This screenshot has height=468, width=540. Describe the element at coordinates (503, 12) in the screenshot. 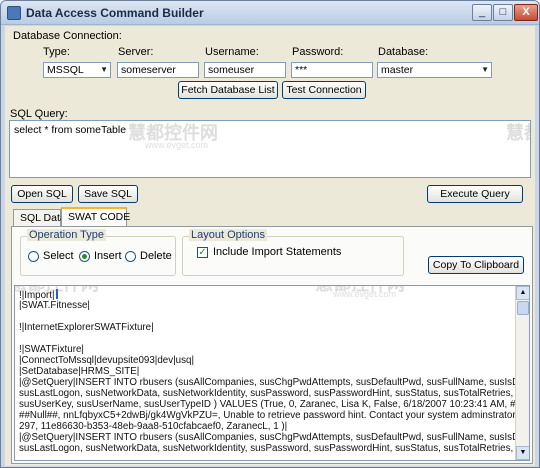

I see `maximize-button: □` at that location.